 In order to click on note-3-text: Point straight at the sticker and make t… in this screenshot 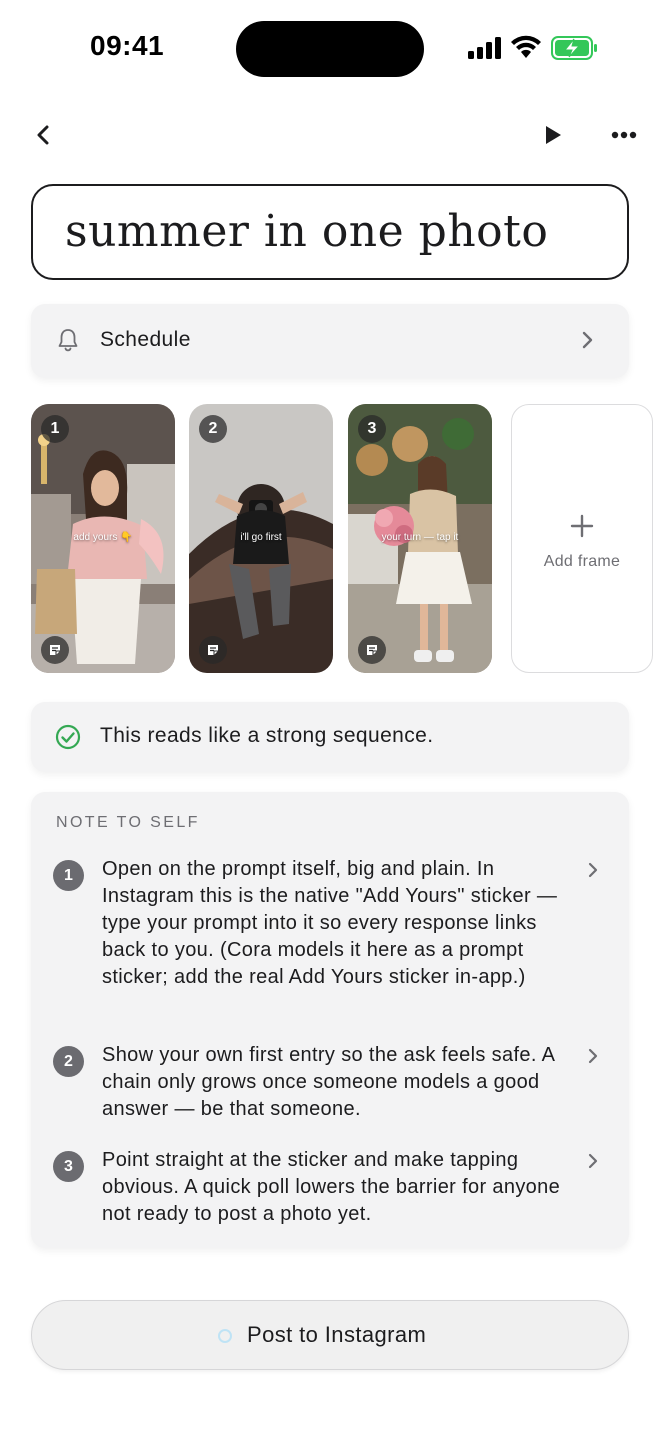, I will do `click(331, 1187)`.